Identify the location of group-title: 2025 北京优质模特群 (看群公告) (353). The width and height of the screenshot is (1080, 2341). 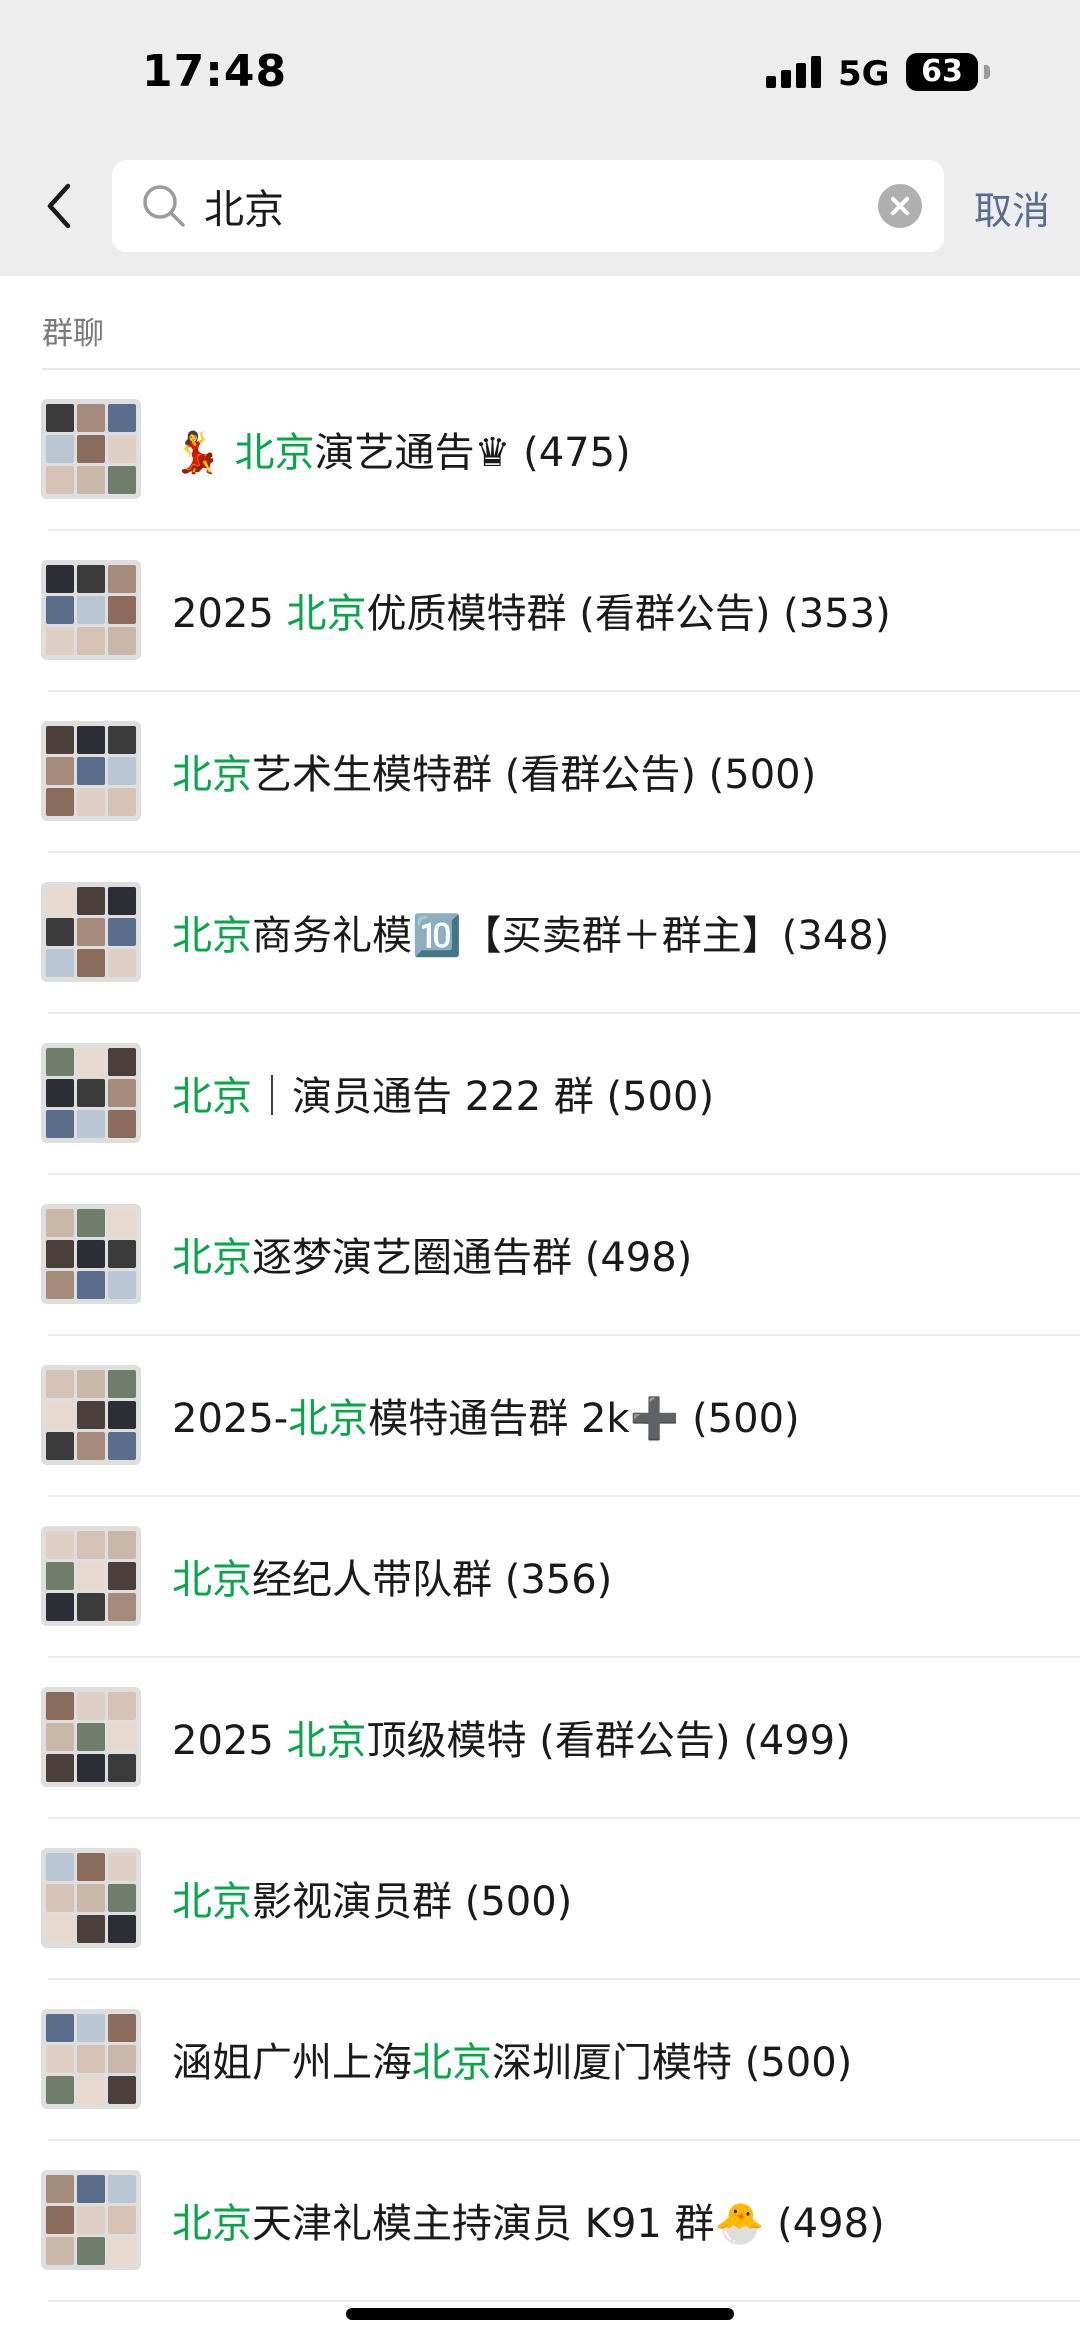
(531, 610).